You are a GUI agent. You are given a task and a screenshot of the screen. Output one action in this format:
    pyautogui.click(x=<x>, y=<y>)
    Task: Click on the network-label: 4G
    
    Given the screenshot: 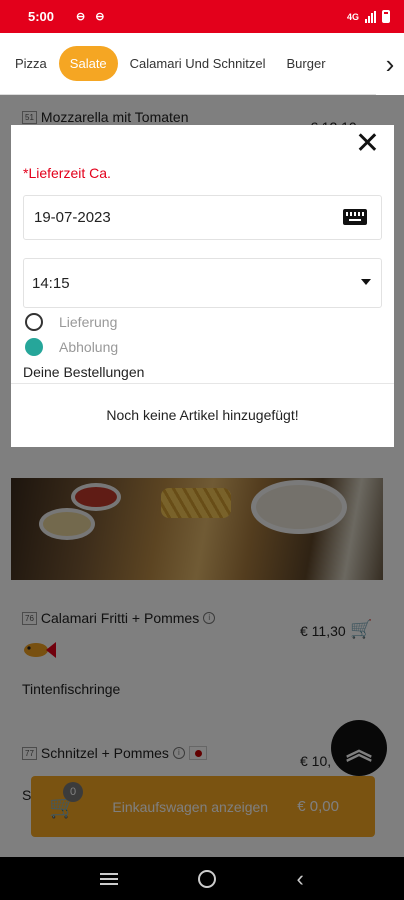 What is the action you would take?
    pyautogui.click(x=352, y=16)
    